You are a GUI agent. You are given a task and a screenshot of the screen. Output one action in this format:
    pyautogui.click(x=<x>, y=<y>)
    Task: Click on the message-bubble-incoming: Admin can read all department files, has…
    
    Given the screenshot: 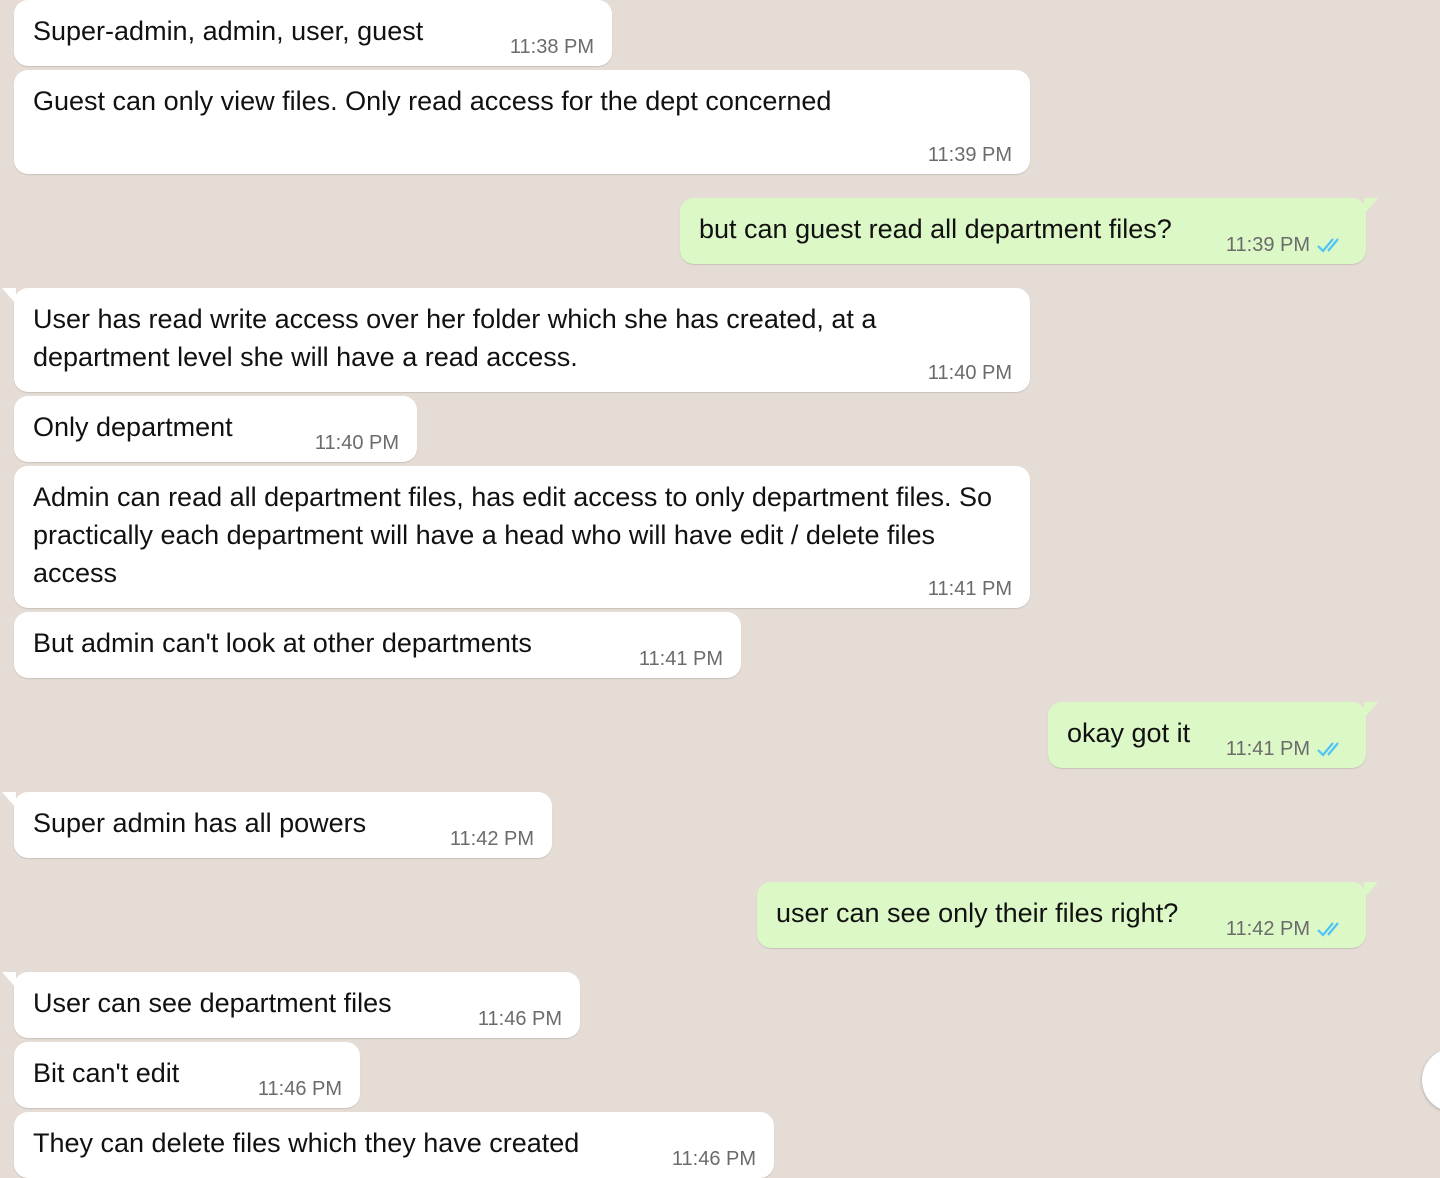 What is the action you would take?
    pyautogui.click(x=522, y=537)
    